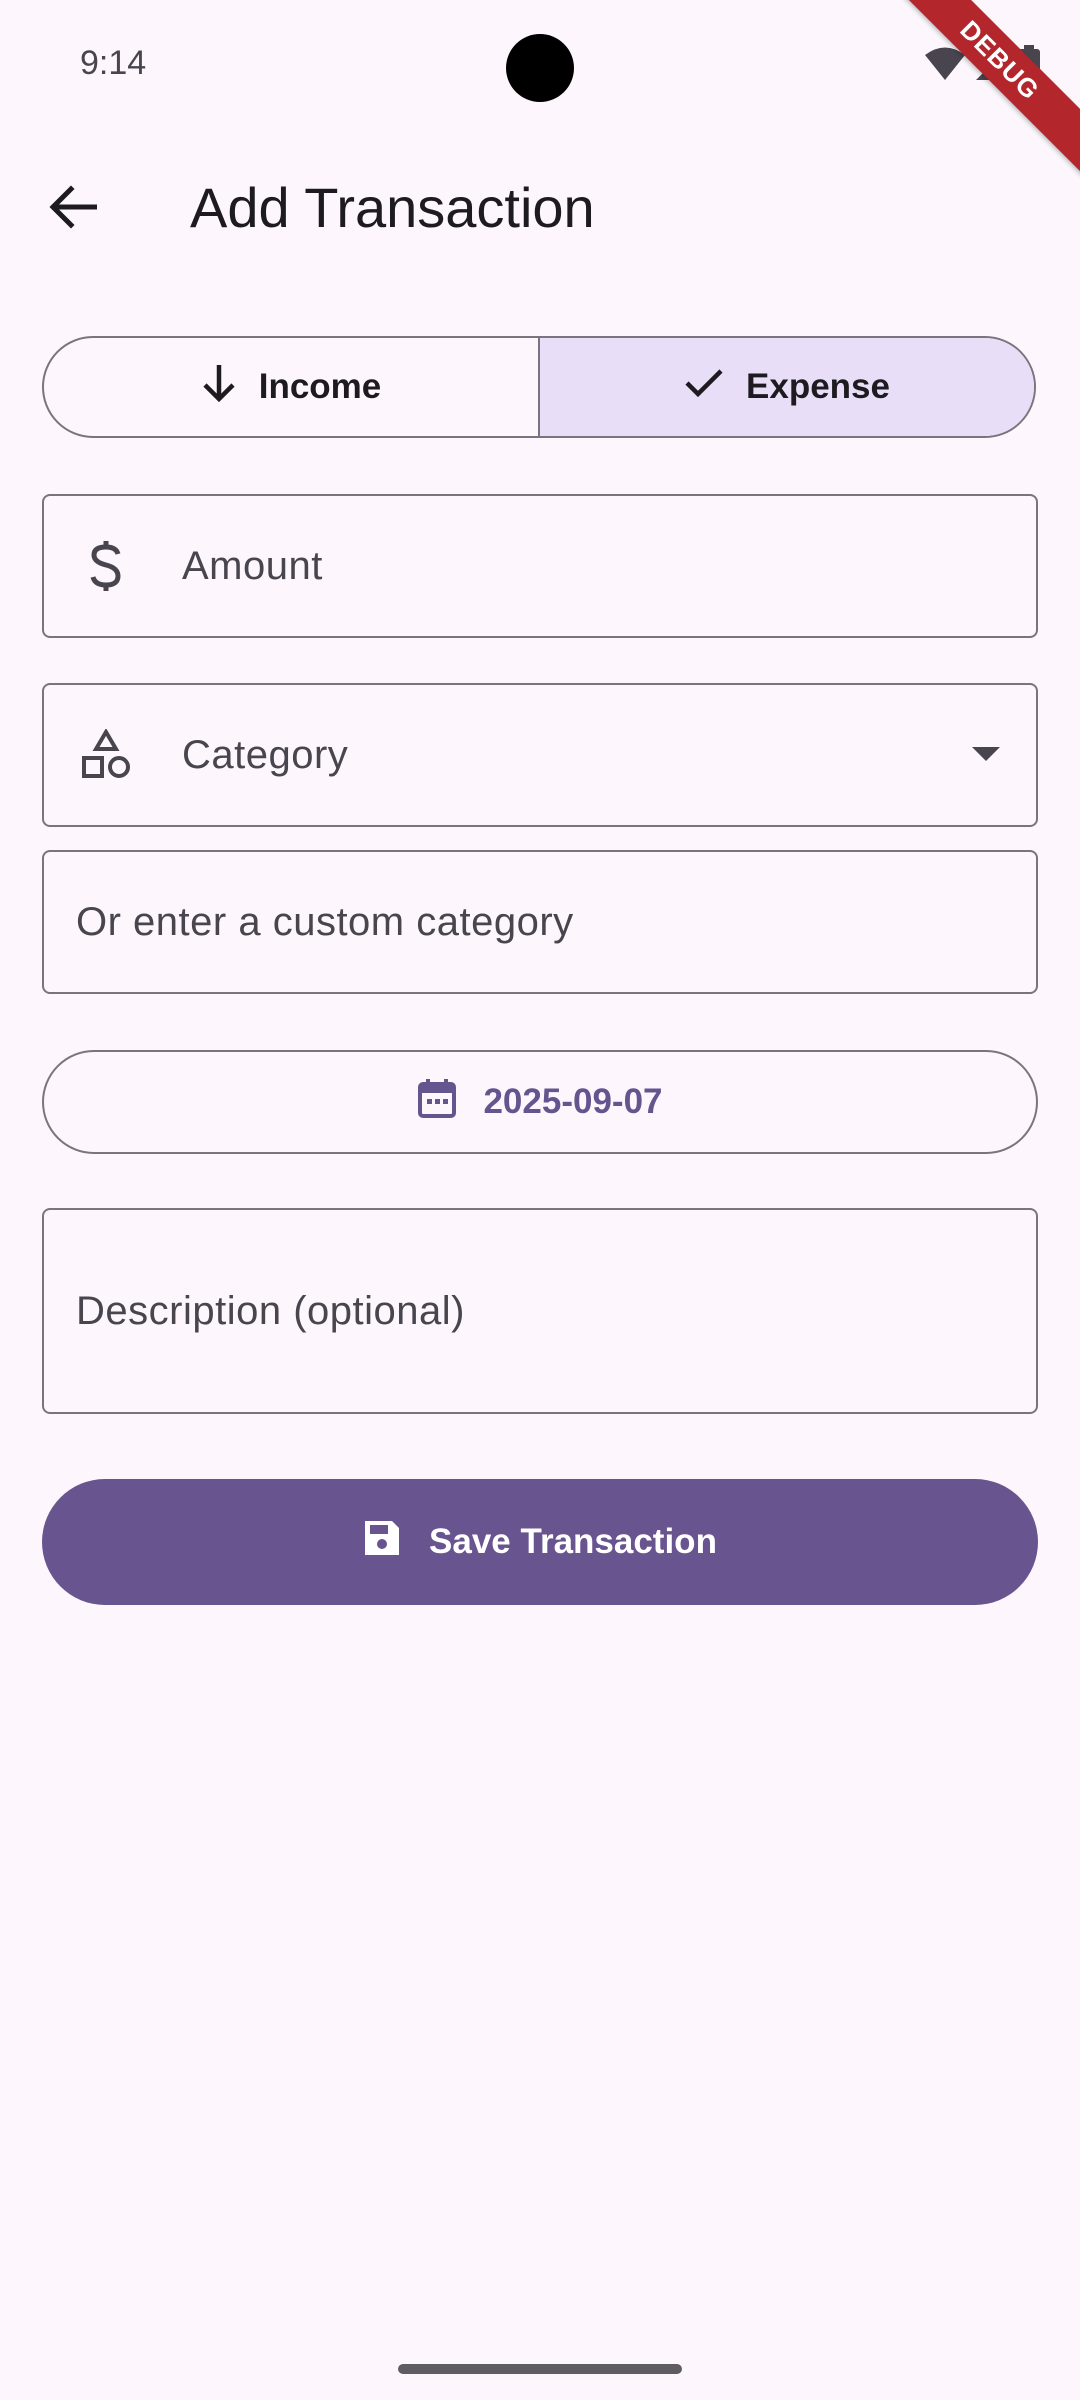  What do you see at coordinates (437, 1102) in the screenshot?
I see `calendar-icon` at bounding box center [437, 1102].